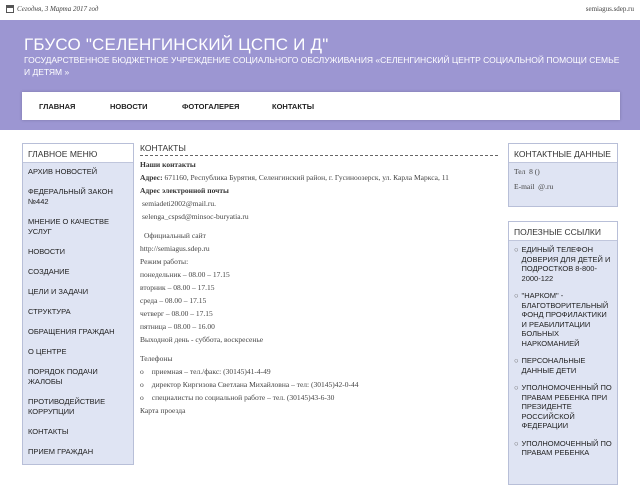 The image size is (640, 485). What do you see at coordinates (156, 358) in the screenshot?
I see `phones-heading: Телефоны` at bounding box center [156, 358].